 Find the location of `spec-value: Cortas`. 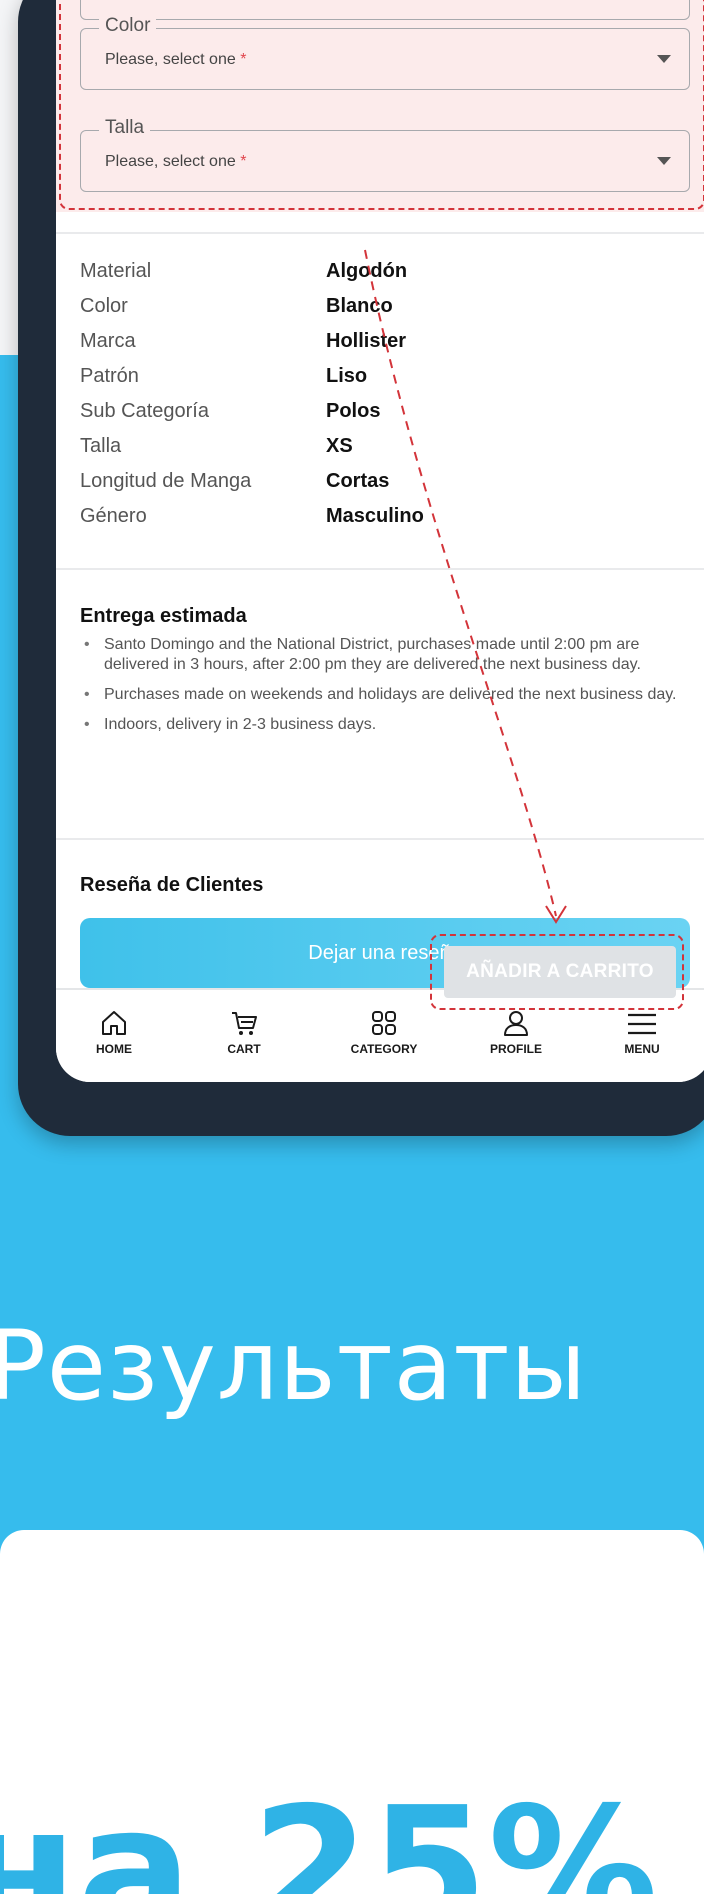

spec-value: Cortas is located at coordinates (358, 481).